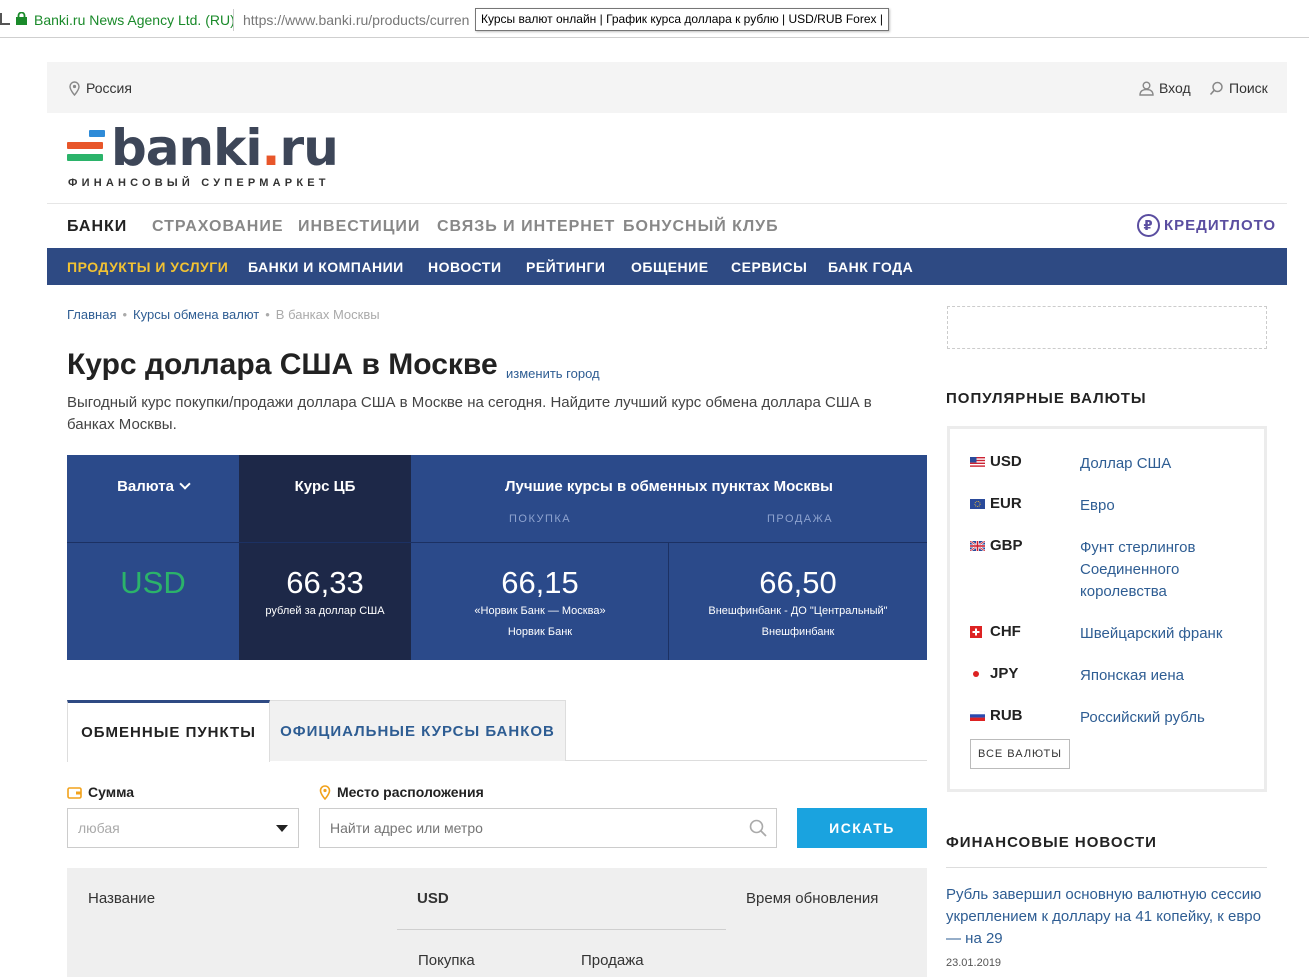 This screenshot has height=977, width=1309. I want to click on sub-nav-services: СЕРВИСЫ, so click(769, 267).